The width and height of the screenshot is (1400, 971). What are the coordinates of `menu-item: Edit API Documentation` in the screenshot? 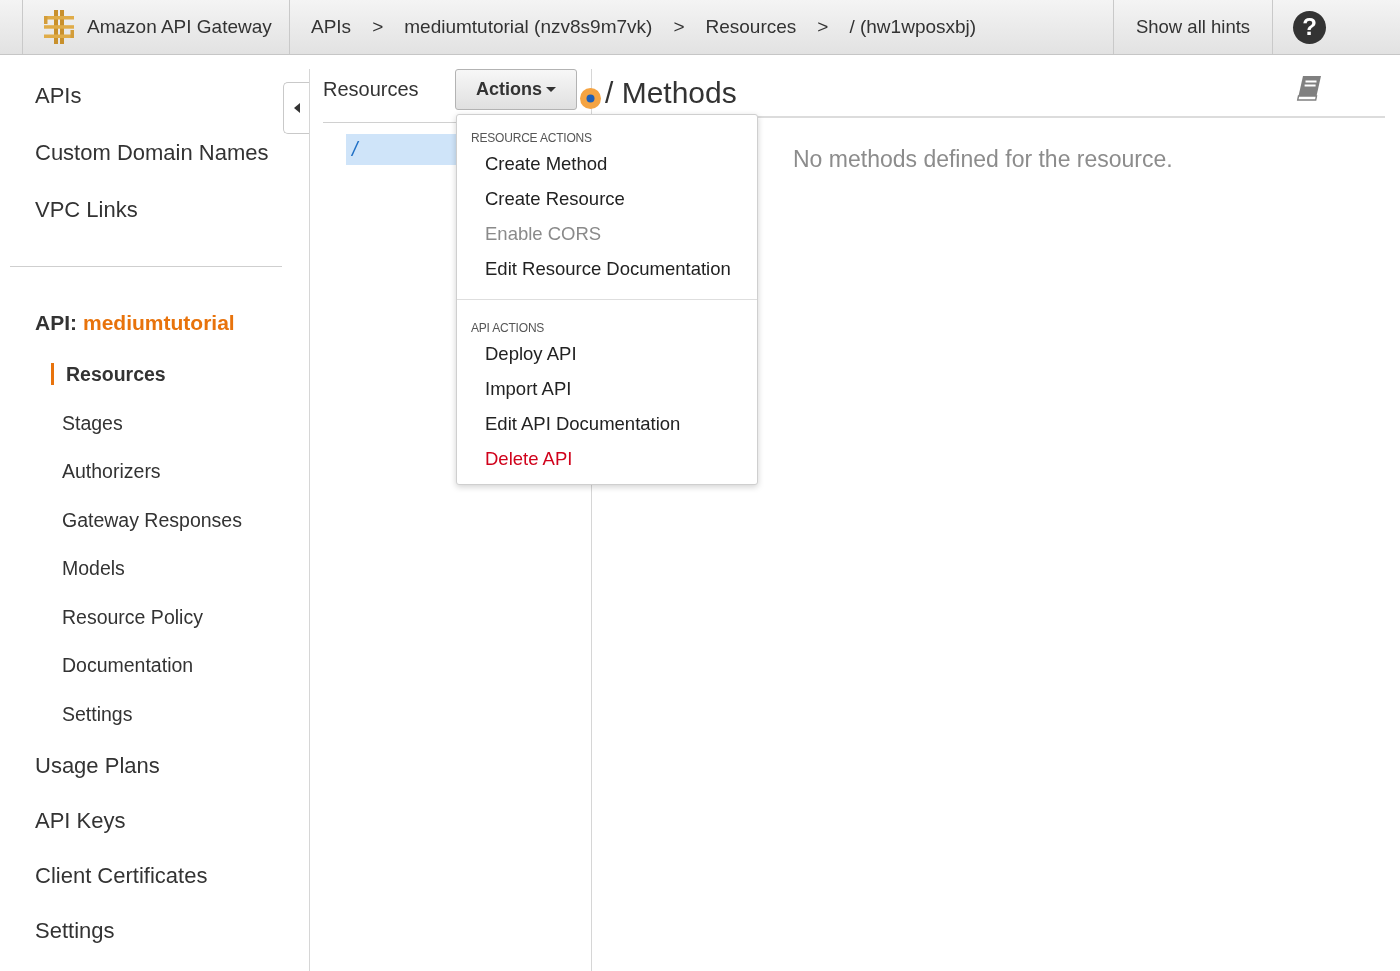 It's located at (583, 423).